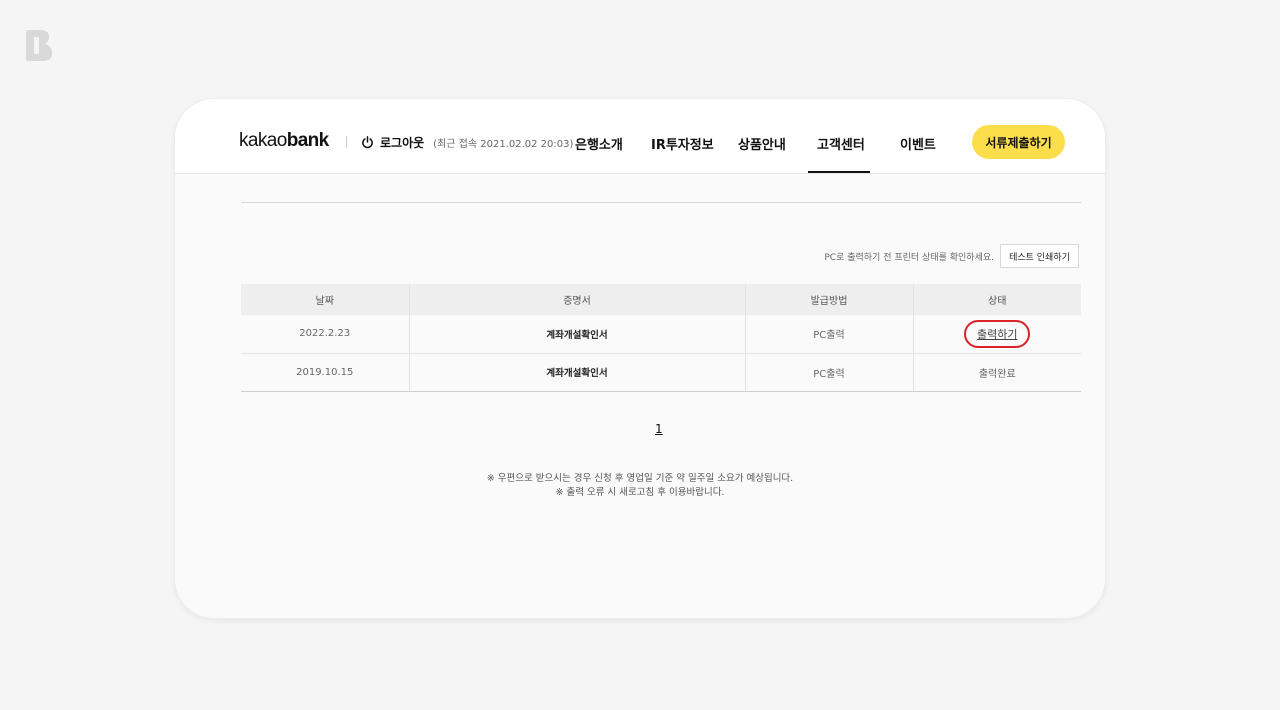 This screenshot has height=710, width=1280. What do you see at coordinates (325, 299) in the screenshot?
I see `header-date: 날짜` at bounding box center [325, 299].